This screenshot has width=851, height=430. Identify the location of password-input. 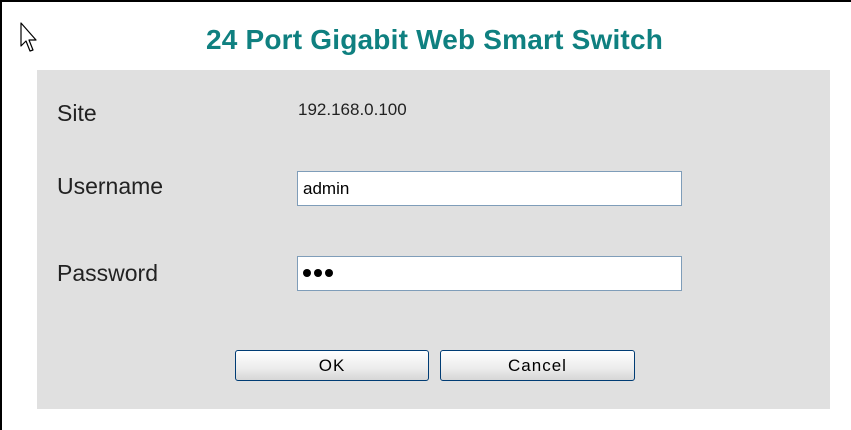
(489, 273).